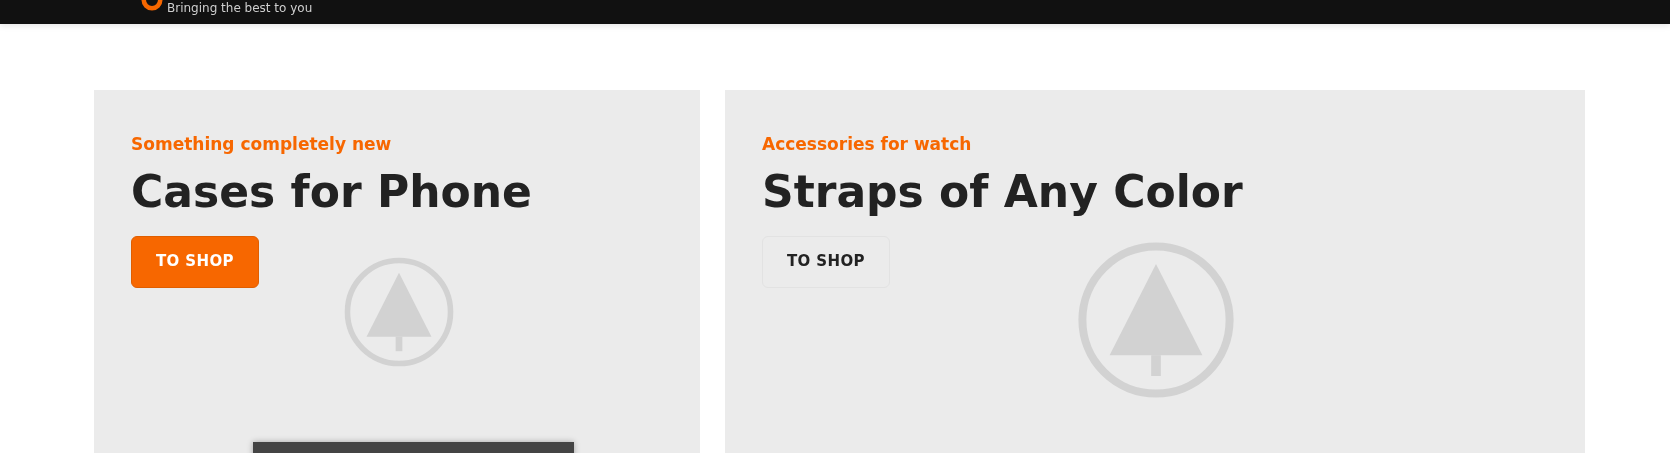  I want to click on banner-title: Cases for Phone, so click(332, 191).